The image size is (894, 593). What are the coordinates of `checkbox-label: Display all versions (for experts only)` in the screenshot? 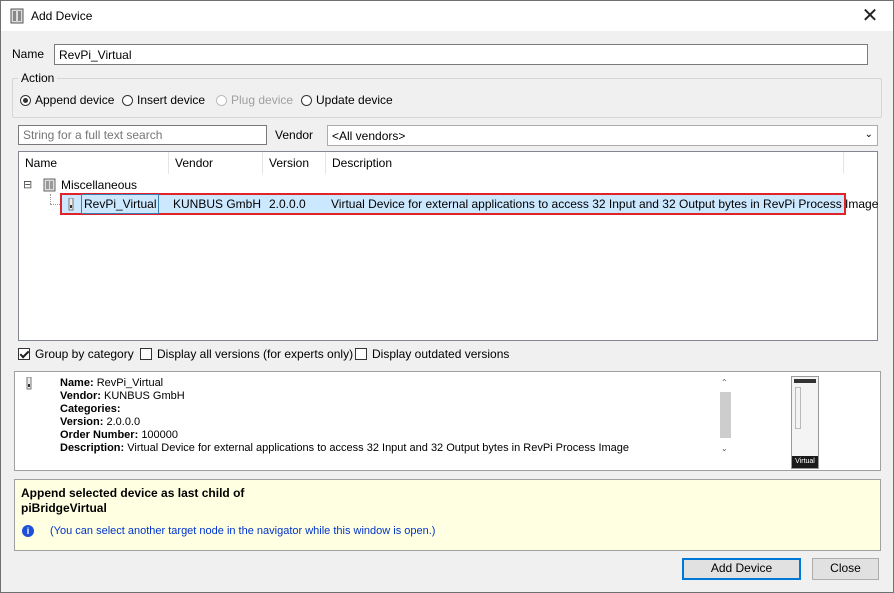 It's located at (255, 354).